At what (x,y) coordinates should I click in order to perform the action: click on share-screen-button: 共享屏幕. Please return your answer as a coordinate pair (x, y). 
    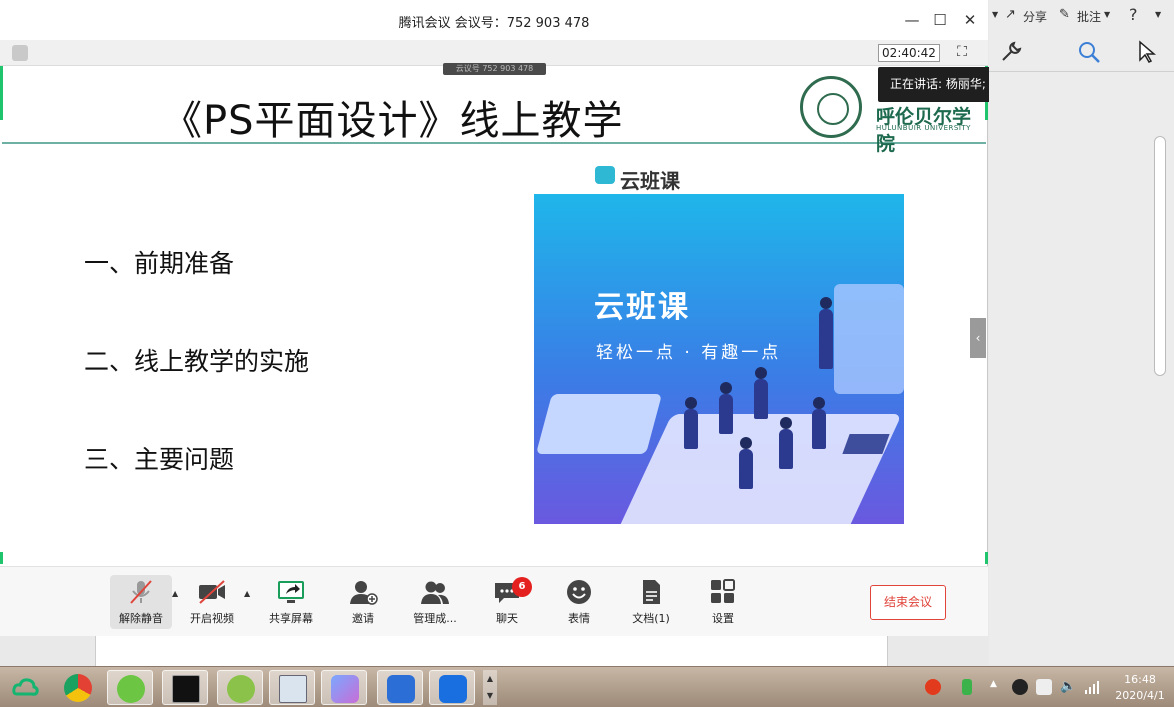
    Looking at the image, I should click on (291, 602).